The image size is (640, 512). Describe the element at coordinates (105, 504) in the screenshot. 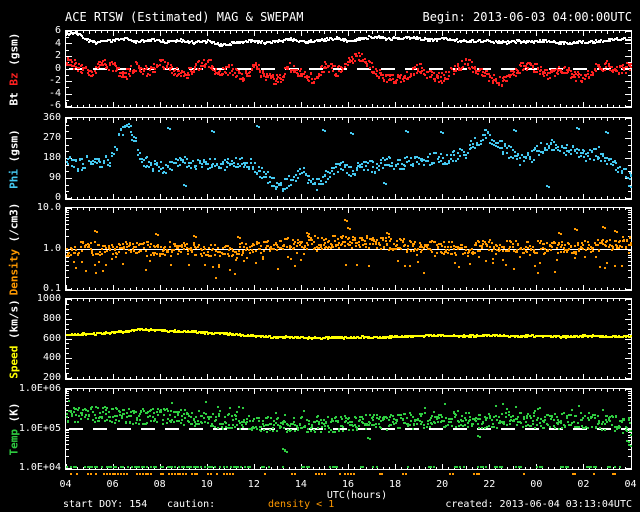

I see `start-doy-label: start DOY: 154` at that location.